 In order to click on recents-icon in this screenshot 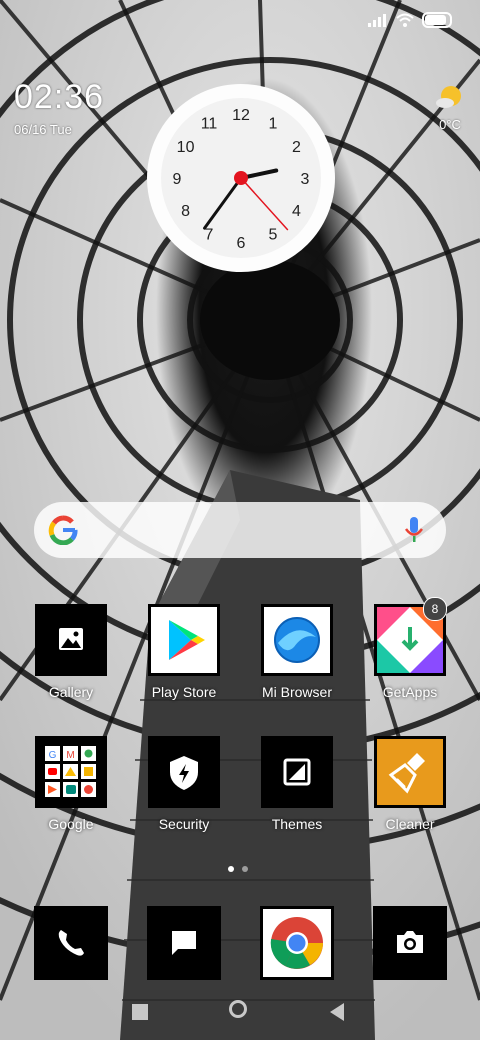, I will do `click(140, 1012)`.